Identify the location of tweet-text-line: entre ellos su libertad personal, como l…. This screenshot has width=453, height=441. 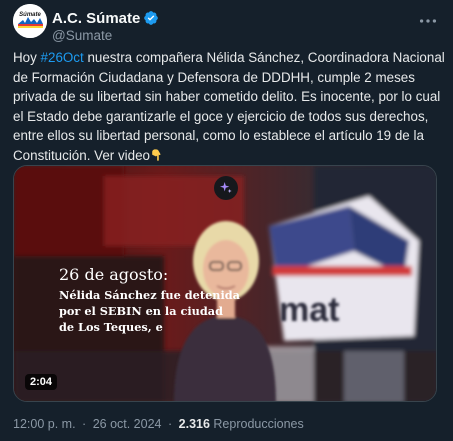
(218, 135).